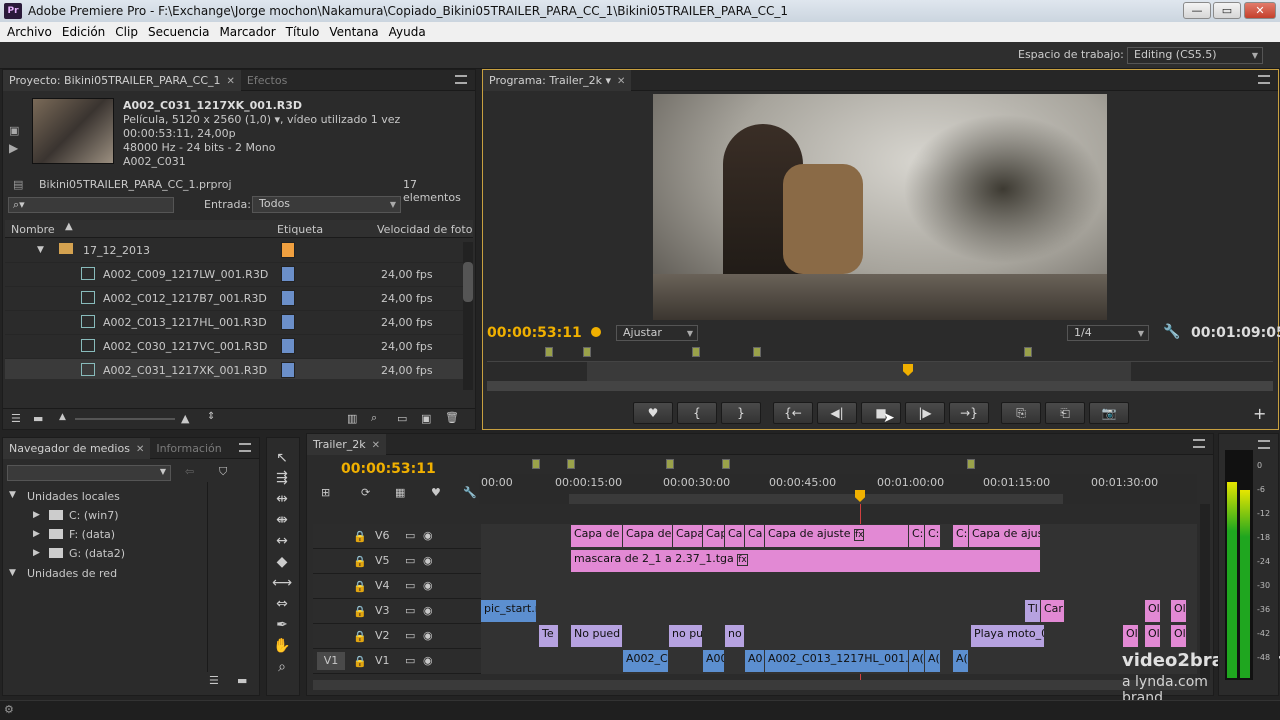 The width and height of the screenshot is (1280, 720). Describe the element at coordinates (234, 275) in the screenshot. I see `list-item: A002_C009_1217LW_001.R3D 24,00 fps` at that location.